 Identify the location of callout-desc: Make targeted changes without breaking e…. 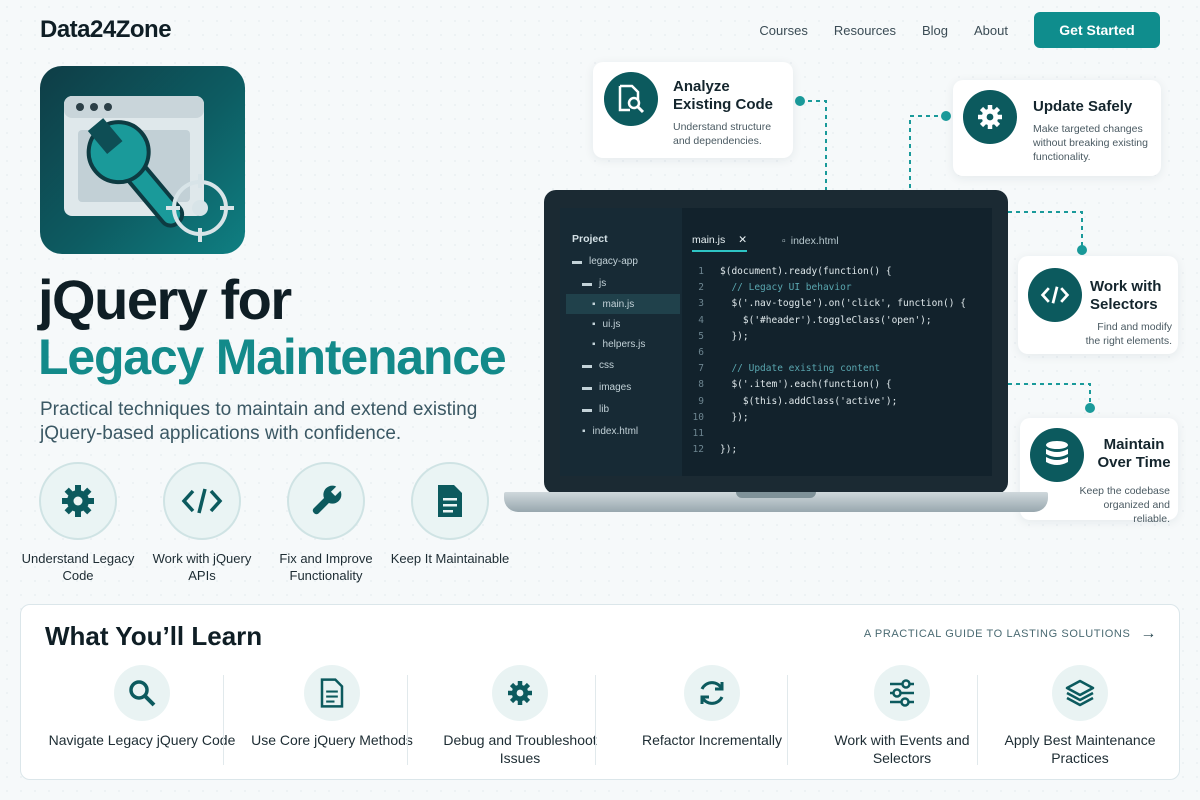
(1090, 143).